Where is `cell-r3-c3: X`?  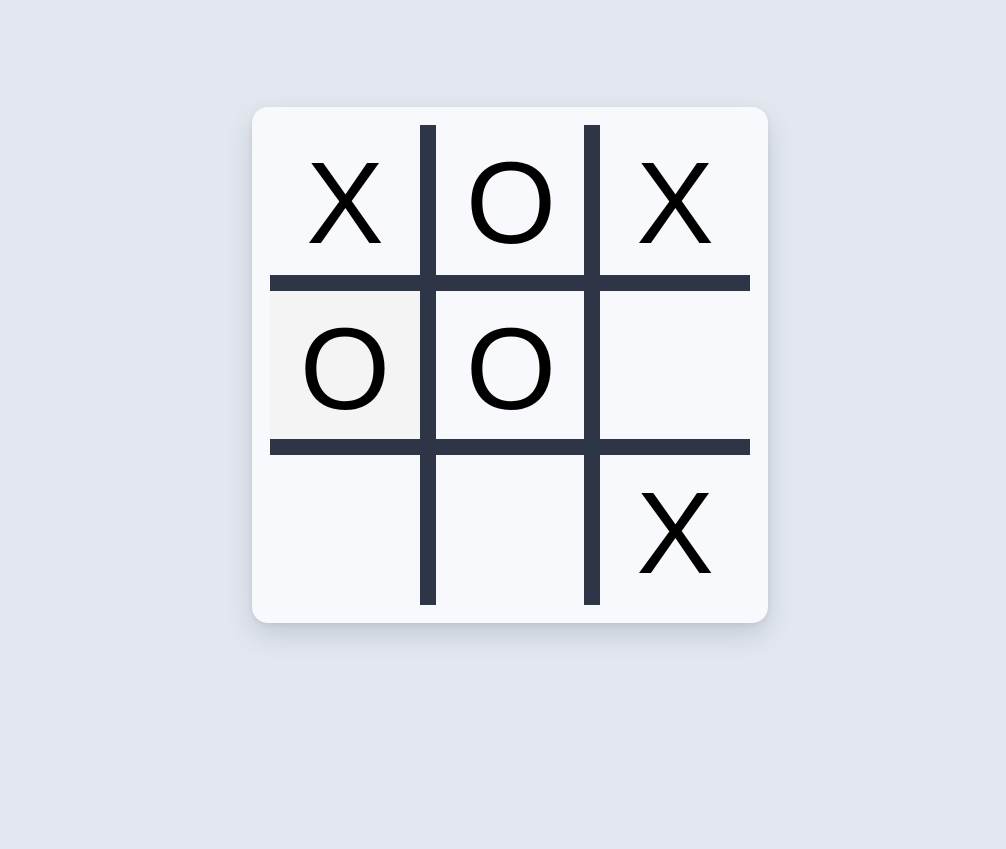 cell-r3-c3: X is located at coordinates (675, 530).